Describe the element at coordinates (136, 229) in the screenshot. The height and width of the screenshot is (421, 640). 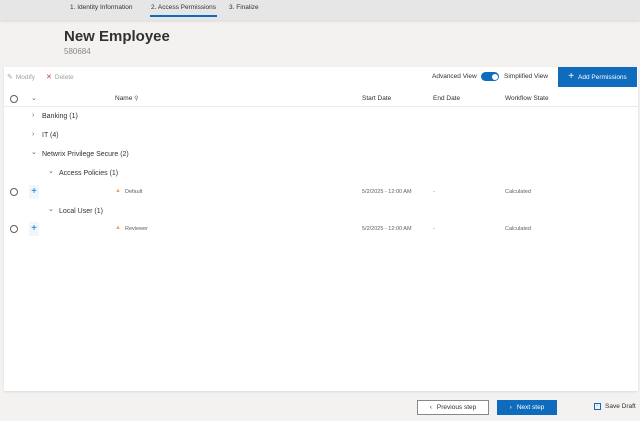
I see `row-name: Reviewer` at that location.